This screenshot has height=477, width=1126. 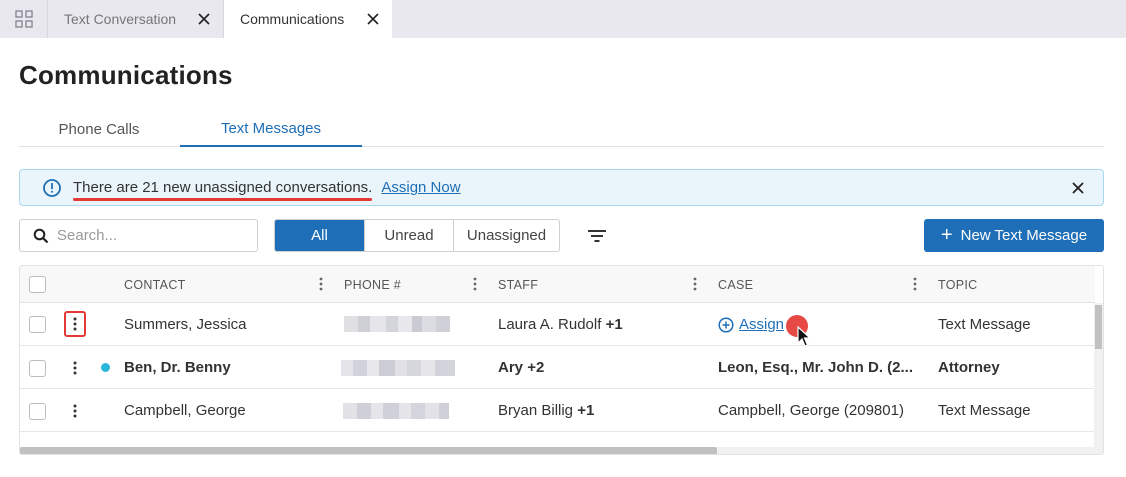 I want to click on new-text-message-button: + New Text Message, so click(x=1014, y=235).